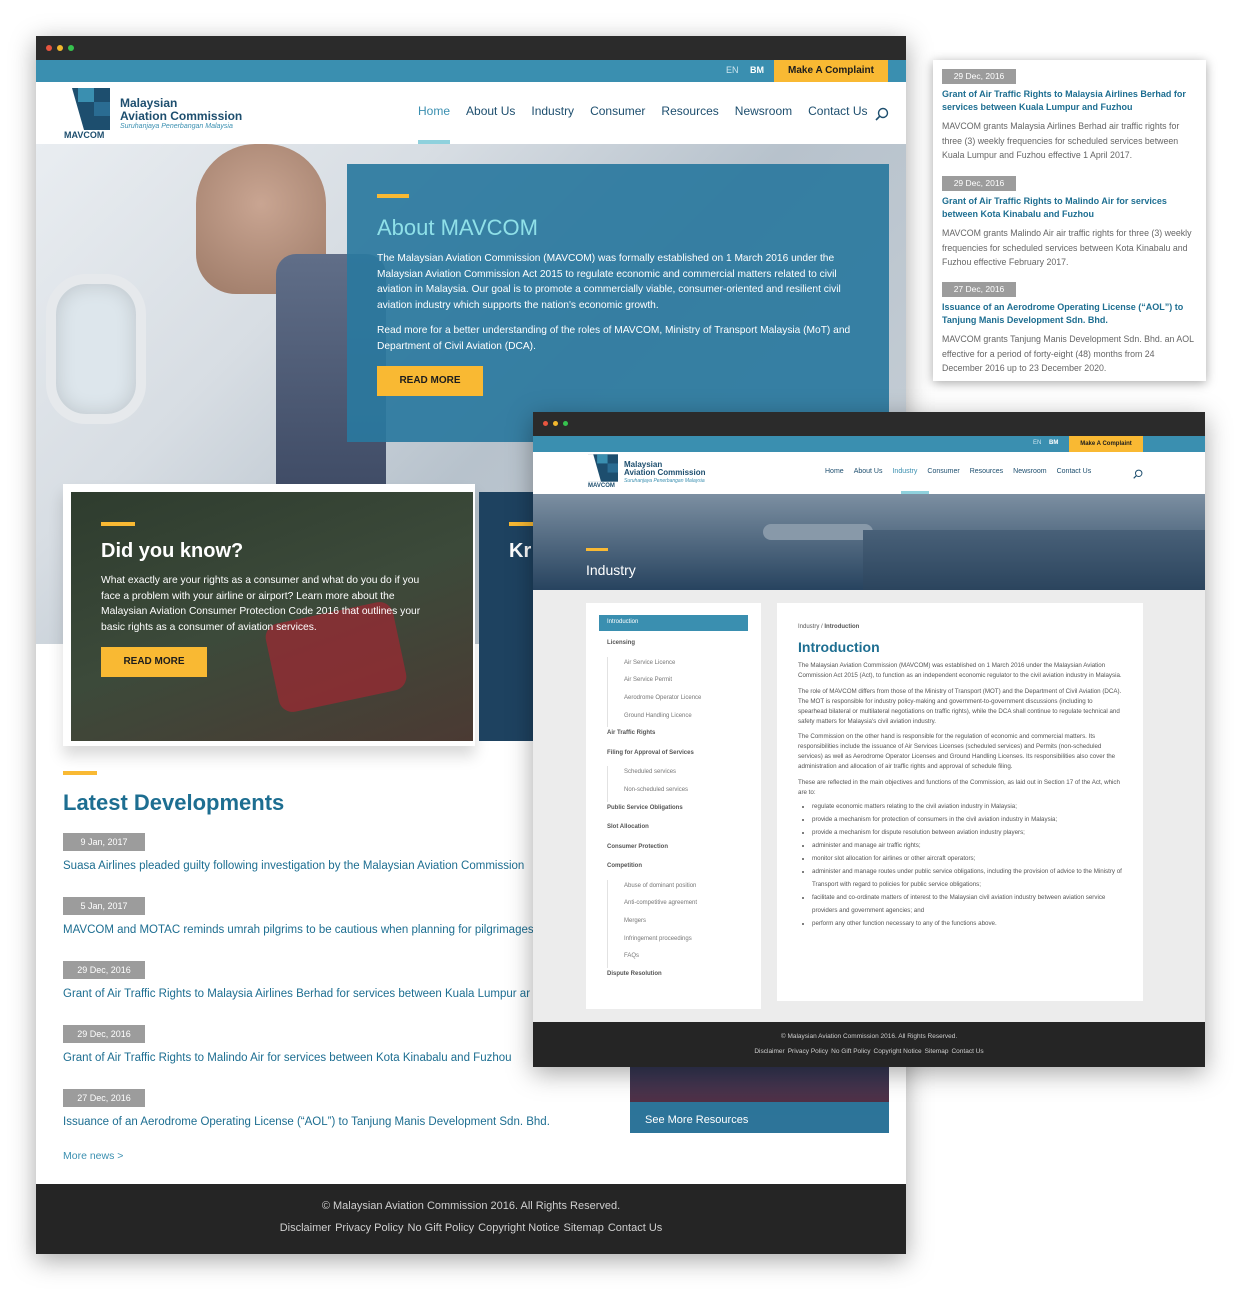 This screenshot has width=1240, height=1305. I want to click on sidebar-item: Abuse of dominant position, so click(677, 888).